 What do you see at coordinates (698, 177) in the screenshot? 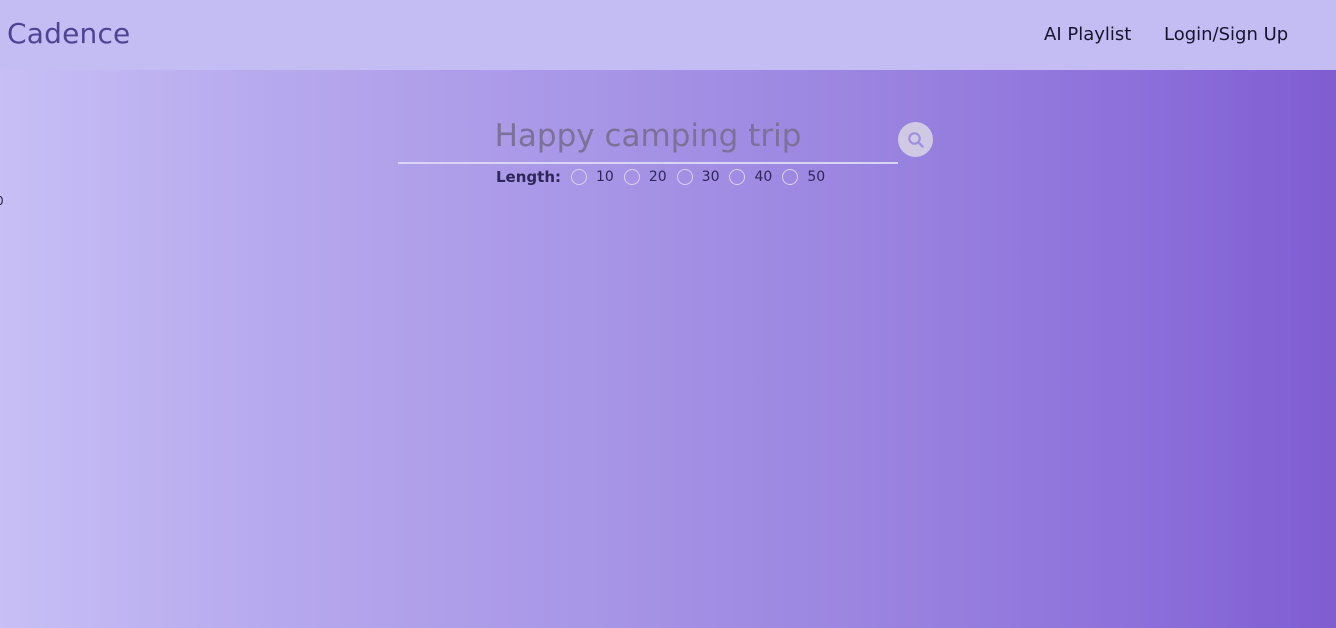
I see `length-option-30: 30` at bounding box center [698, 177].